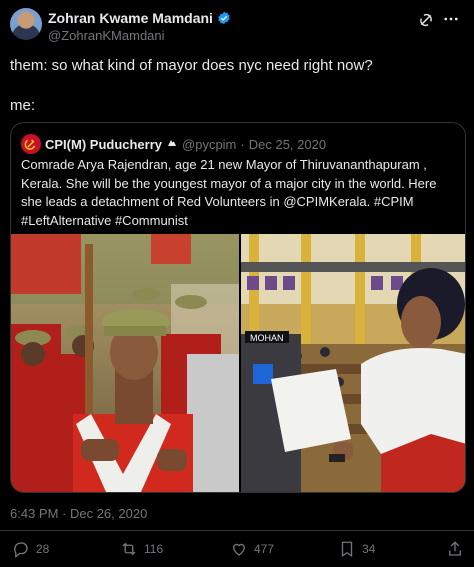 The width and height of the screenshot is (474, 567). What do you see at coordinates (141, 549) in the screenshot?
I see `repost-button: 116` at bounding box center [141, 549].